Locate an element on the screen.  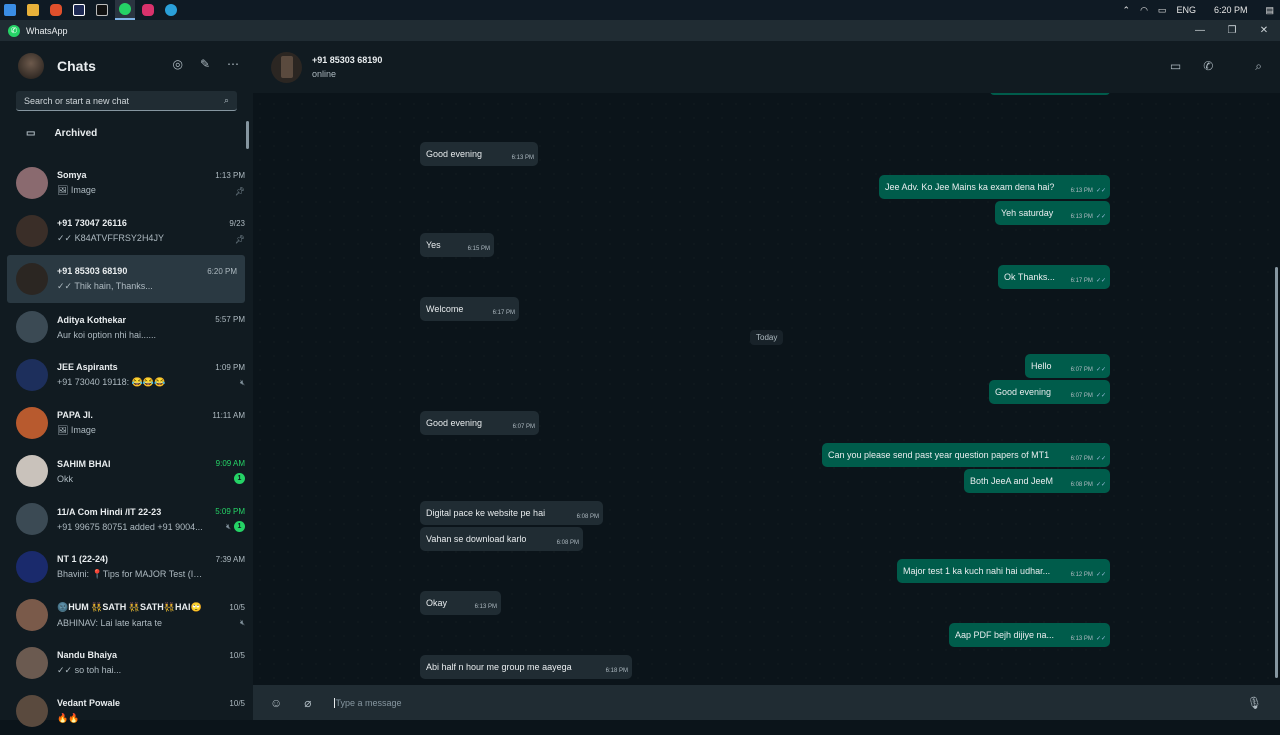
emoji-icon: ☺ is located at coordinates (276, 703).